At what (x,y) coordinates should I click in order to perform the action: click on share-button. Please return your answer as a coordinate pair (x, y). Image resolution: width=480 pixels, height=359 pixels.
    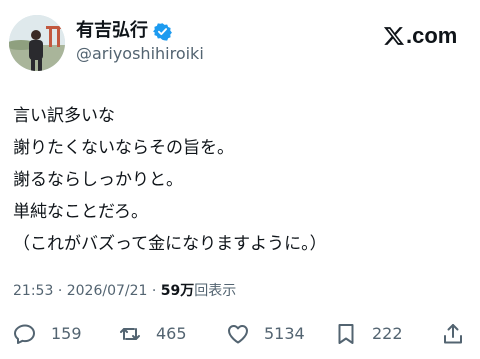
    Looking at the image, I should click on (453, 334).